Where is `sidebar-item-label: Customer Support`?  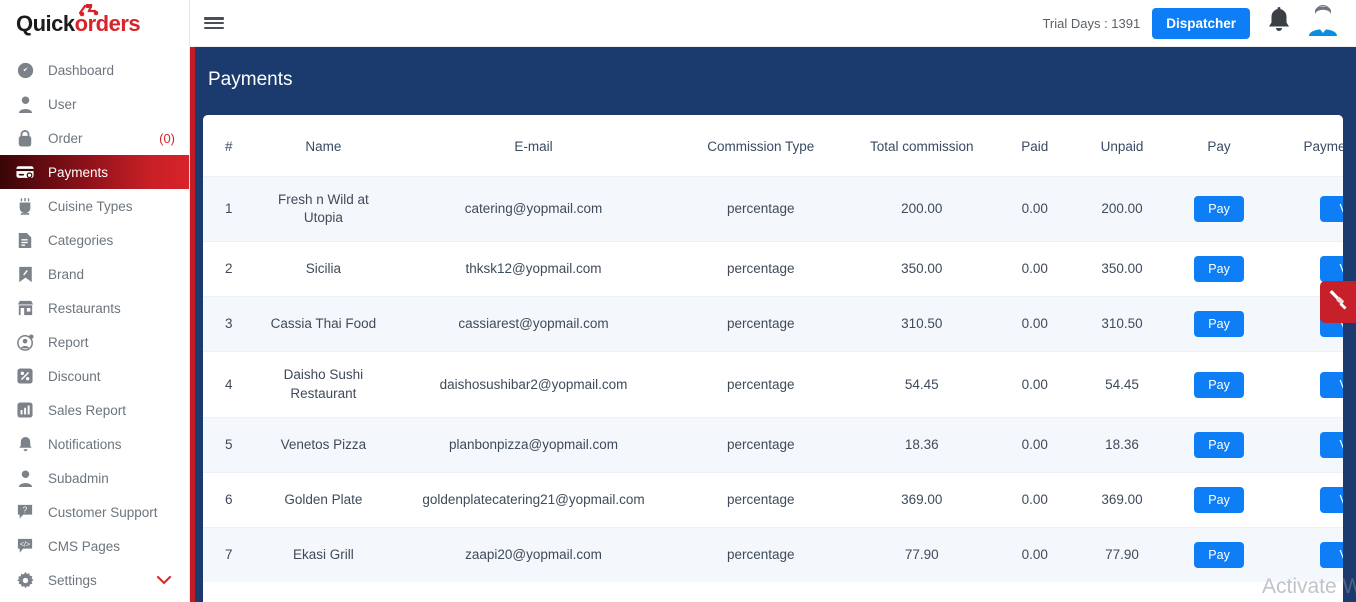 sidebar-item-label: Customer Support is located at coordinates (103, 512).